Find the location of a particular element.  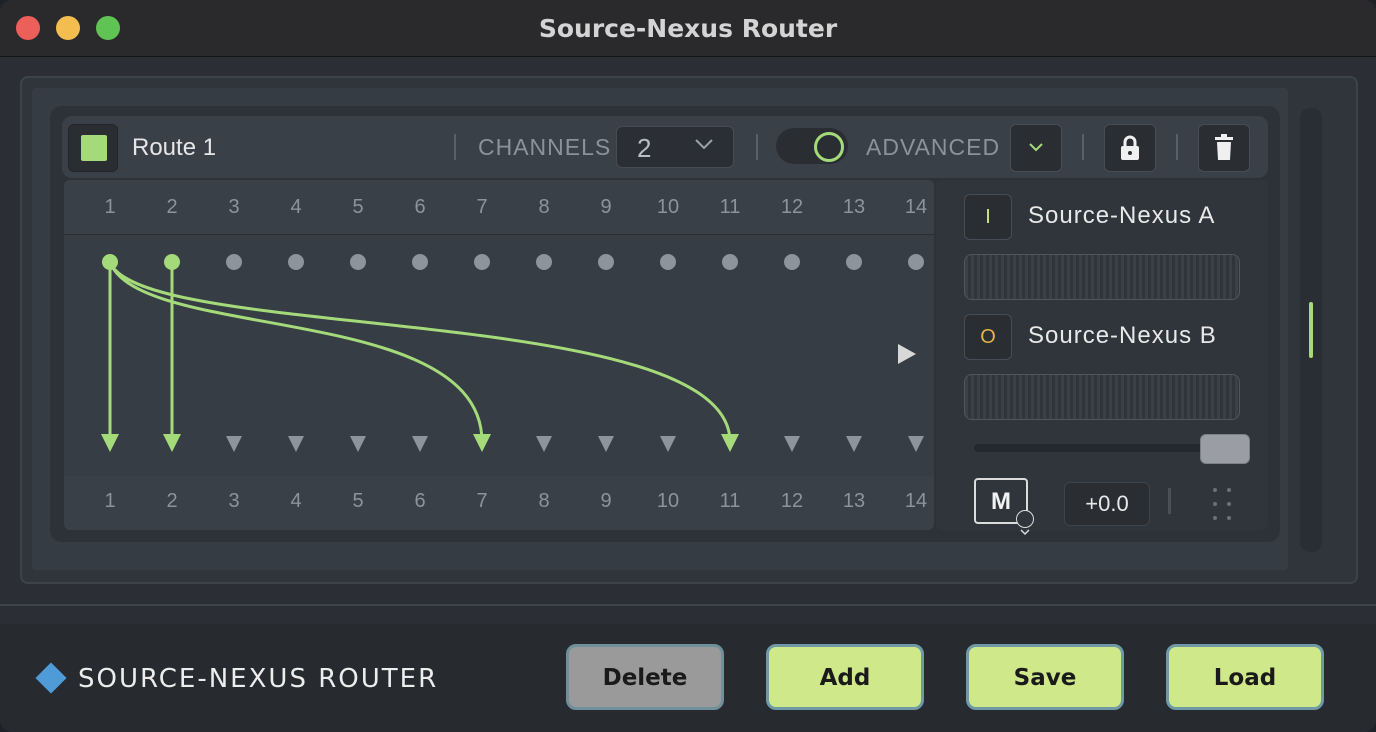

lock-icon is located at coordinates (1130, 147).